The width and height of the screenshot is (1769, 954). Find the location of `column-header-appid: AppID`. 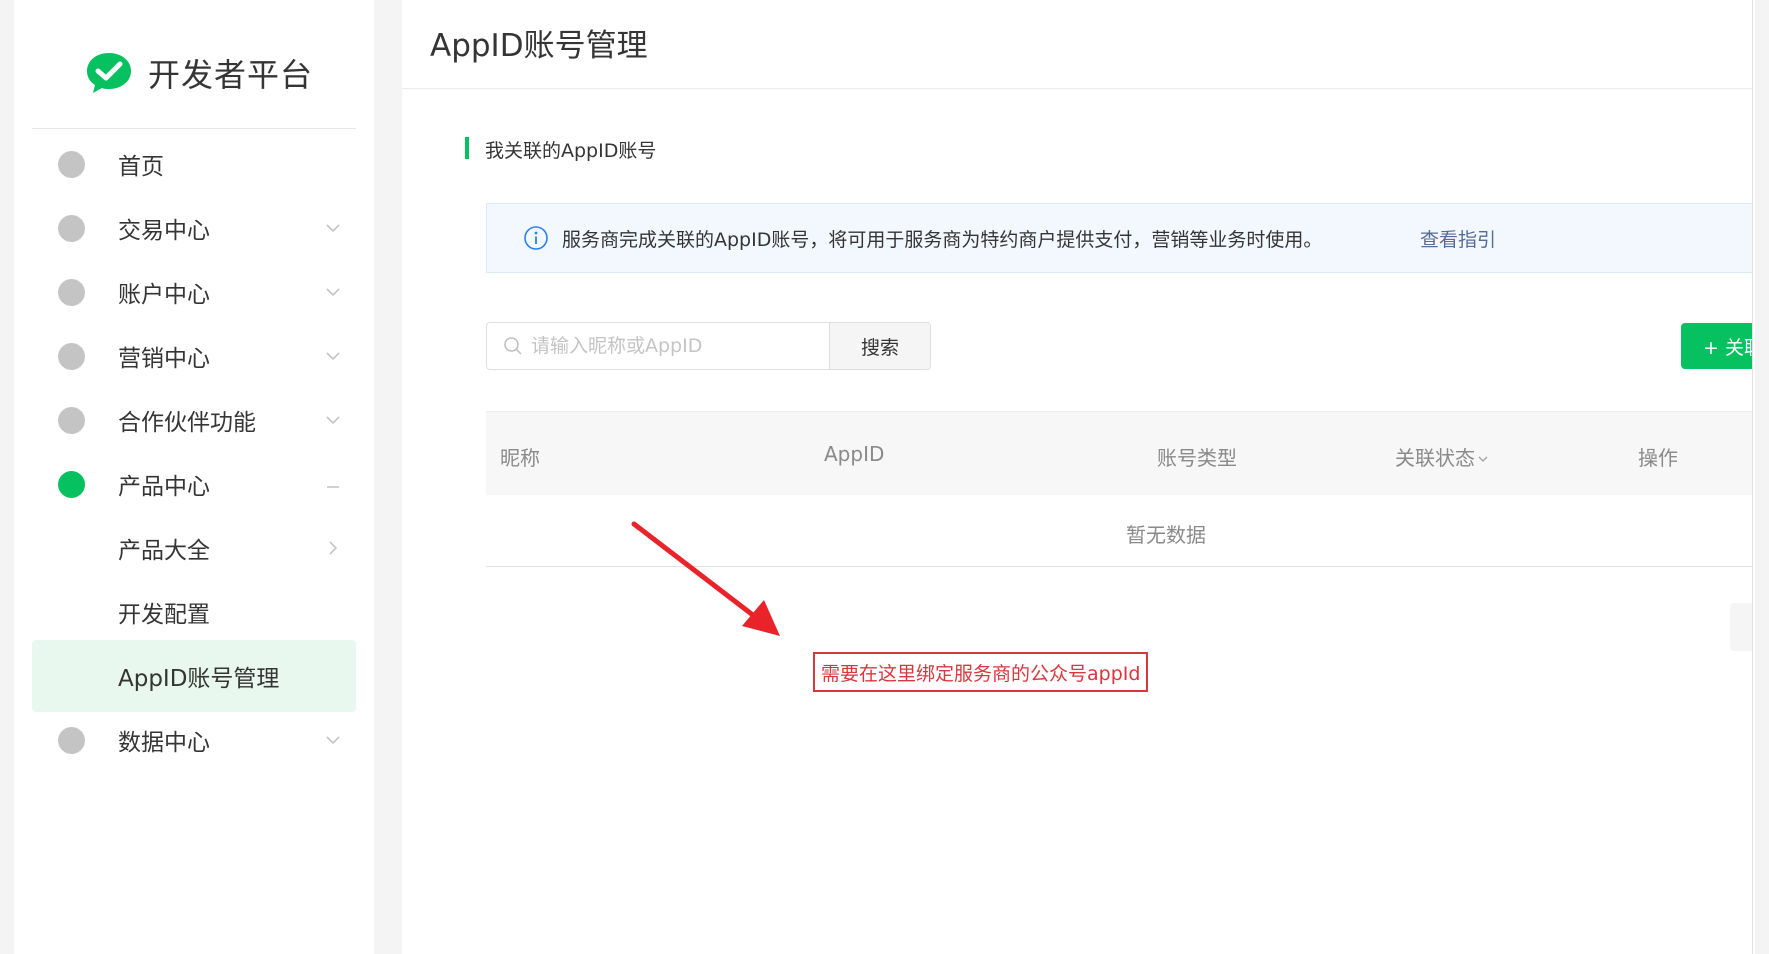

column-header-appid: AppID is located at coordinates (854, 454).